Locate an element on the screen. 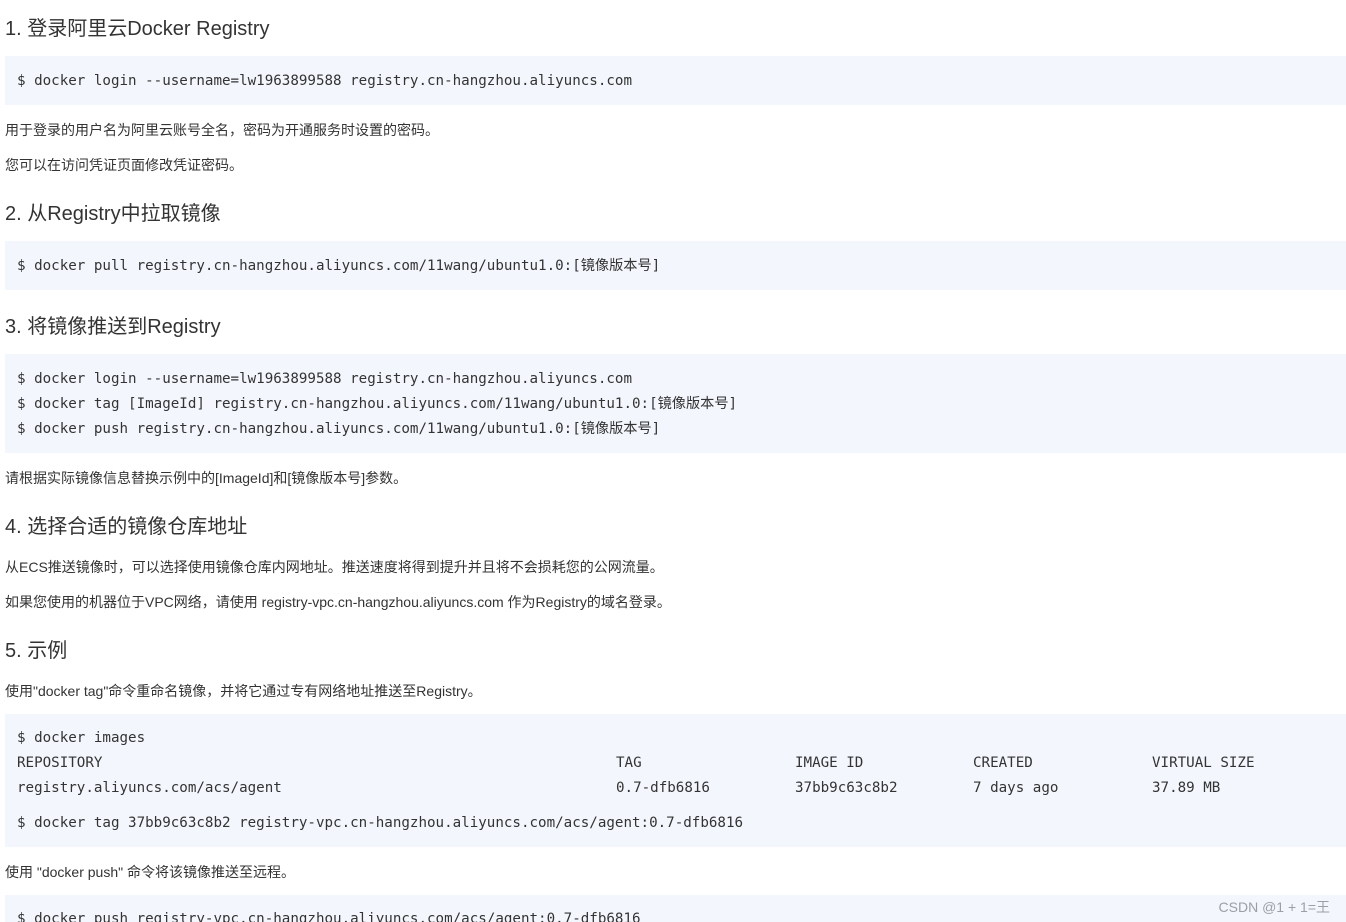 The image size is (1346, 922). section-5-title: 5. 示例 is located at coordinates (36, 651).